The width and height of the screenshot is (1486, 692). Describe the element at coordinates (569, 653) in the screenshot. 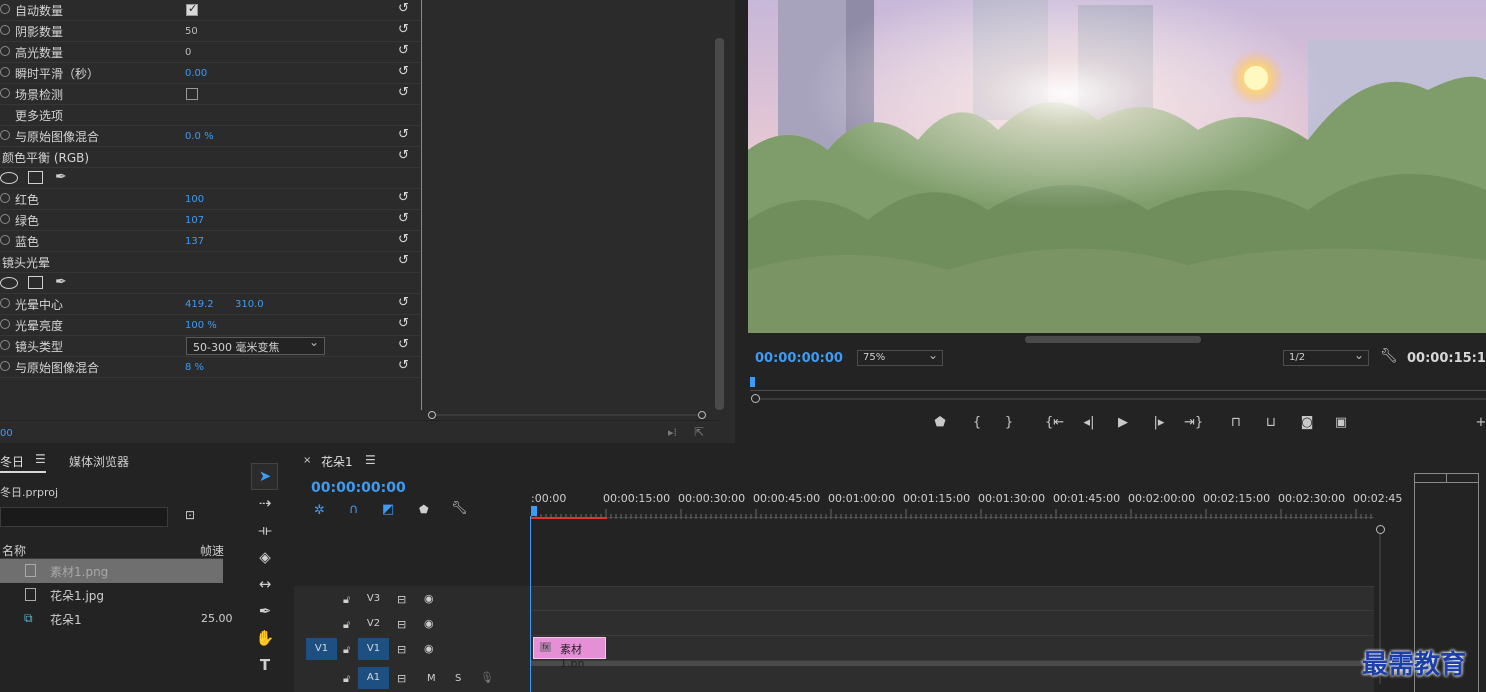

I see `timeline-clip: fx 素材1.pn` at that location.